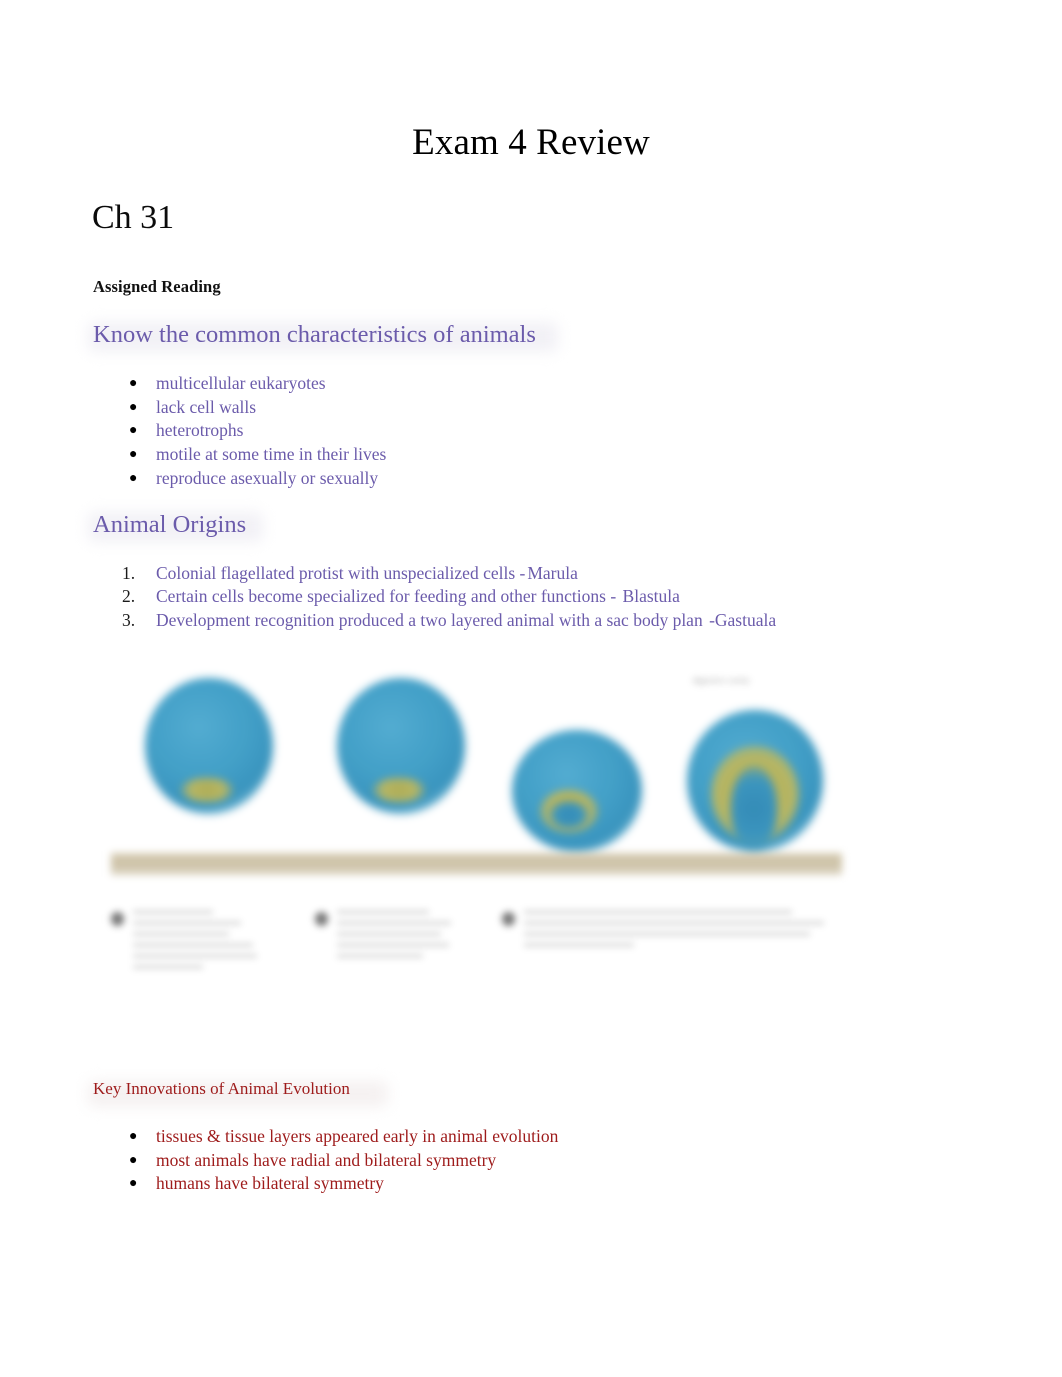  I want to click on list-item: ● multicellular eukaryotes, so click(257, 384).